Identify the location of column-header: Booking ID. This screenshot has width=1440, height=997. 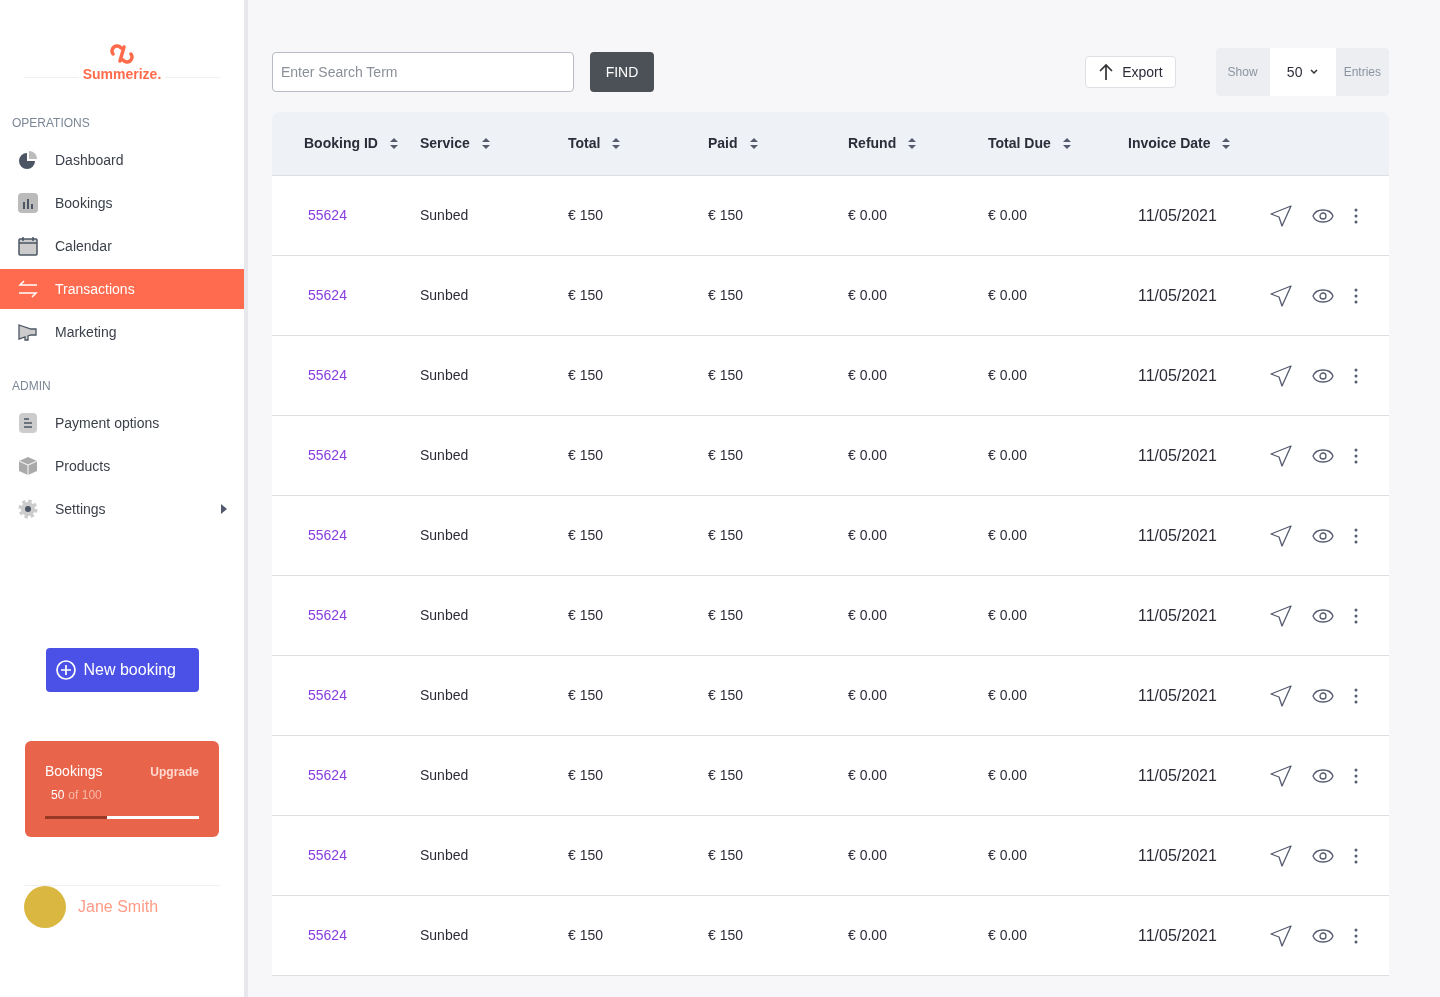
(351, 143).